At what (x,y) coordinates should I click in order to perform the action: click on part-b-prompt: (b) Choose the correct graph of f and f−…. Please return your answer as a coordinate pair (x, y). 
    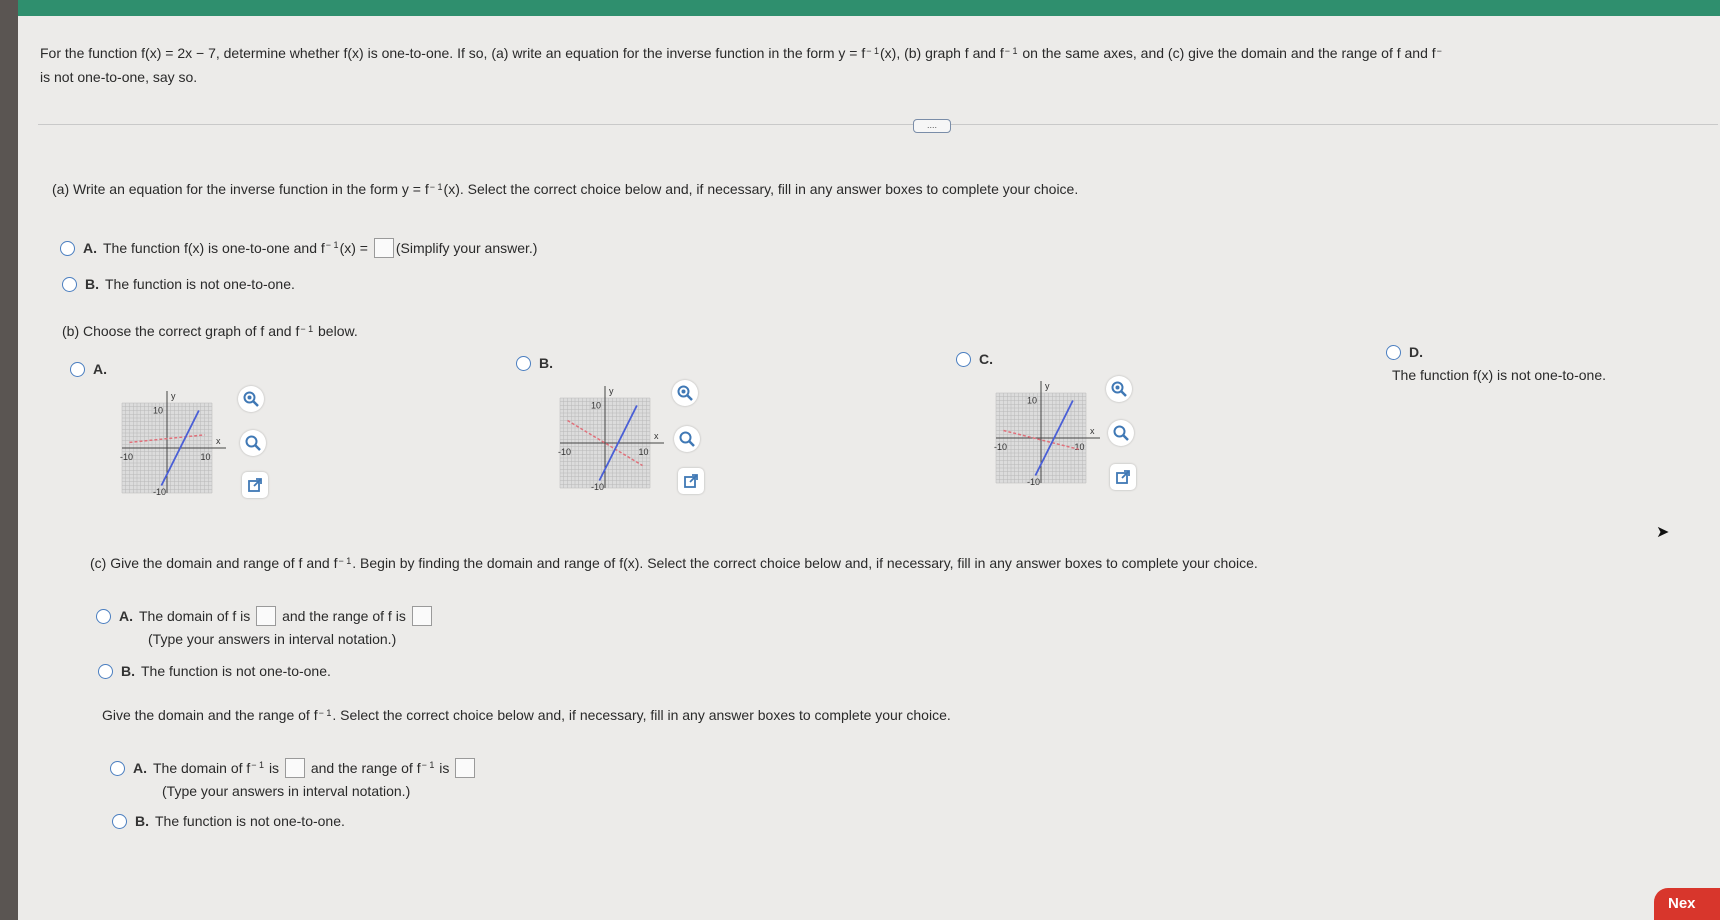
    Looking at the image, I should click on (210, 331).